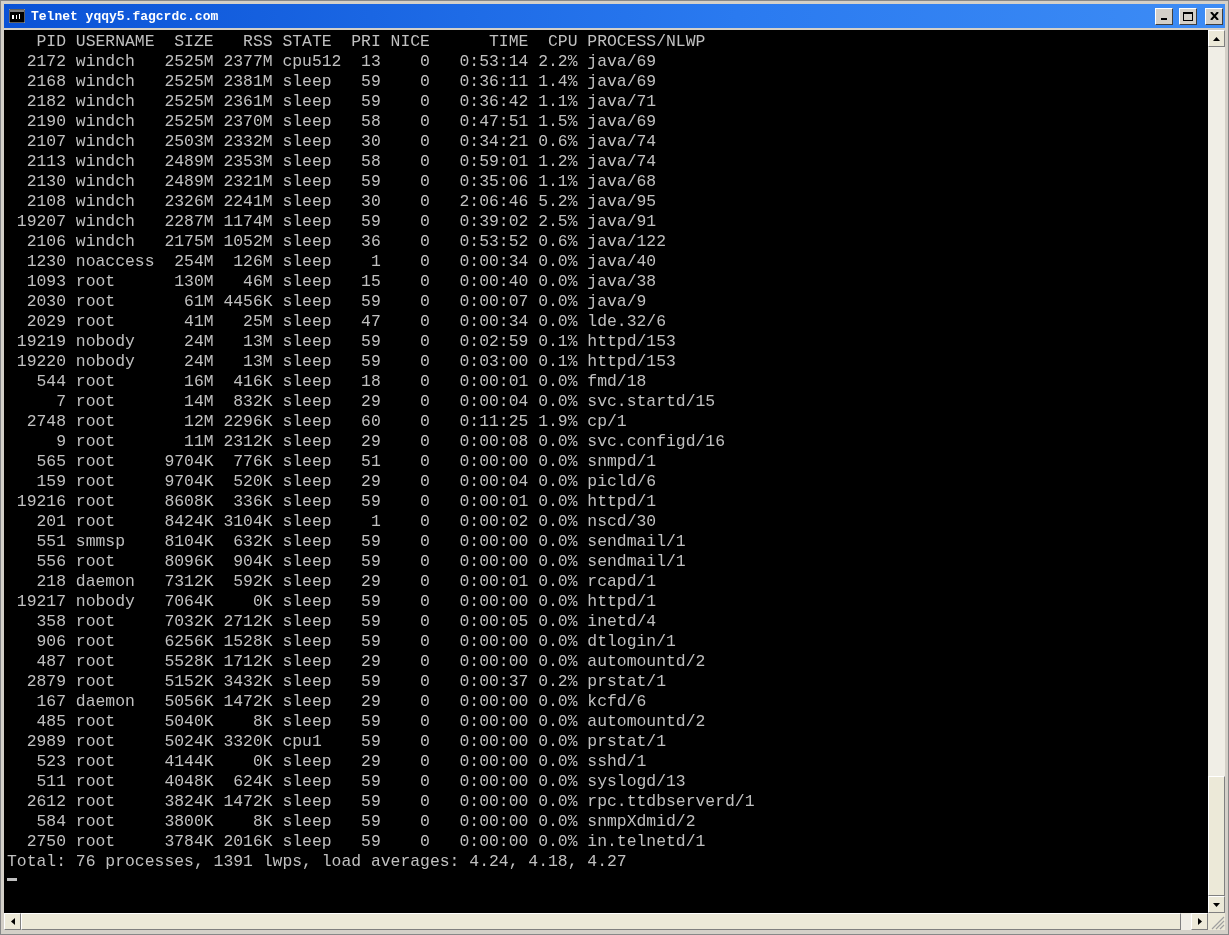 The image size is (1229, 935). I want to click on process-line: 556 root 8096K 904K sleep 59 0 0:00:00 0.0% sendmail/1, so click(360, 562).